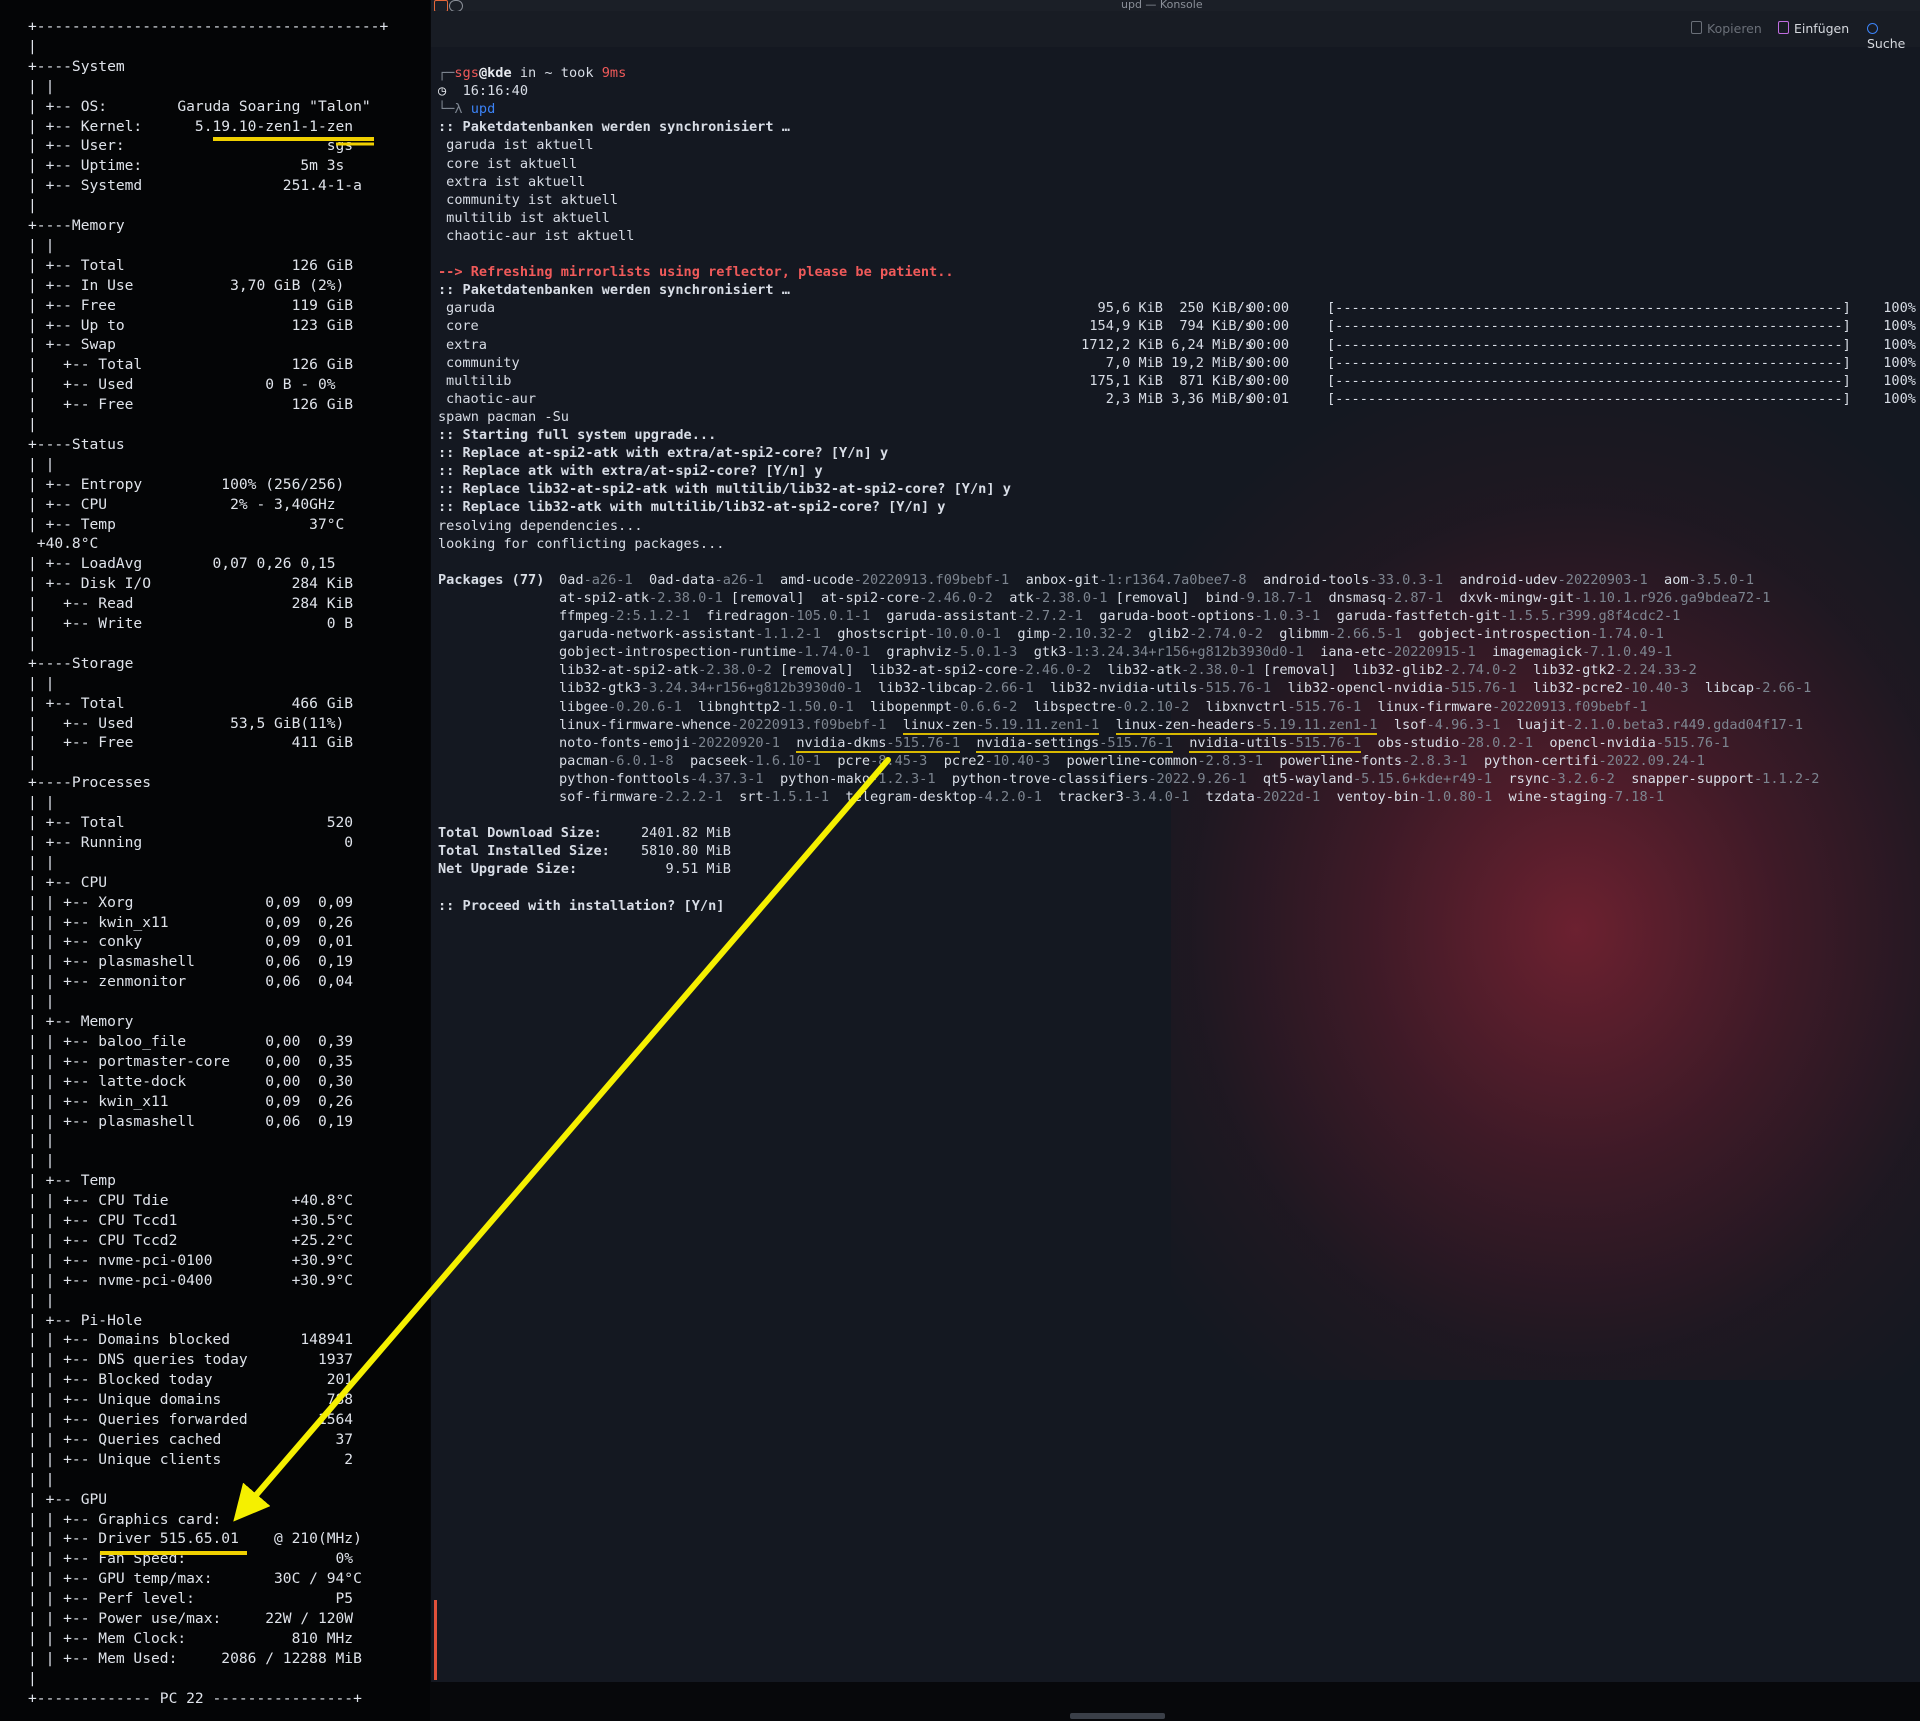 The width and height of the screenshot is (1920, 1721). Describe the element at coordinates (1578, 688) in the screenshot. I see `package-name: lib32-pcre2` at that location.